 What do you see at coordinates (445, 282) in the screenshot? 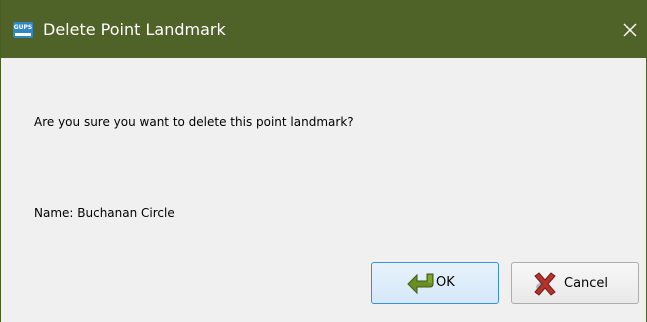
I see `ok-label: OK` at bounding box center [445, 282].